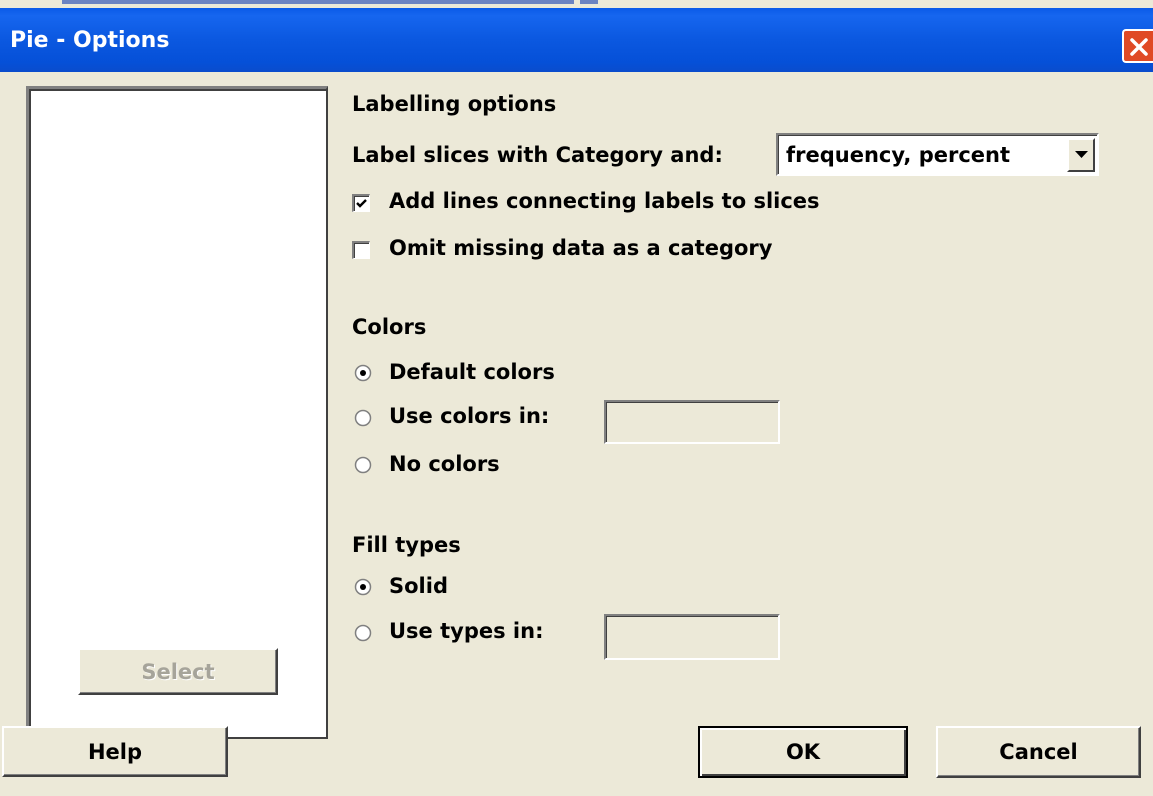 The height and width of the screenshot is (796, 1153). I want to click on label-slices-value: frequency, percent, so click(898, 155).